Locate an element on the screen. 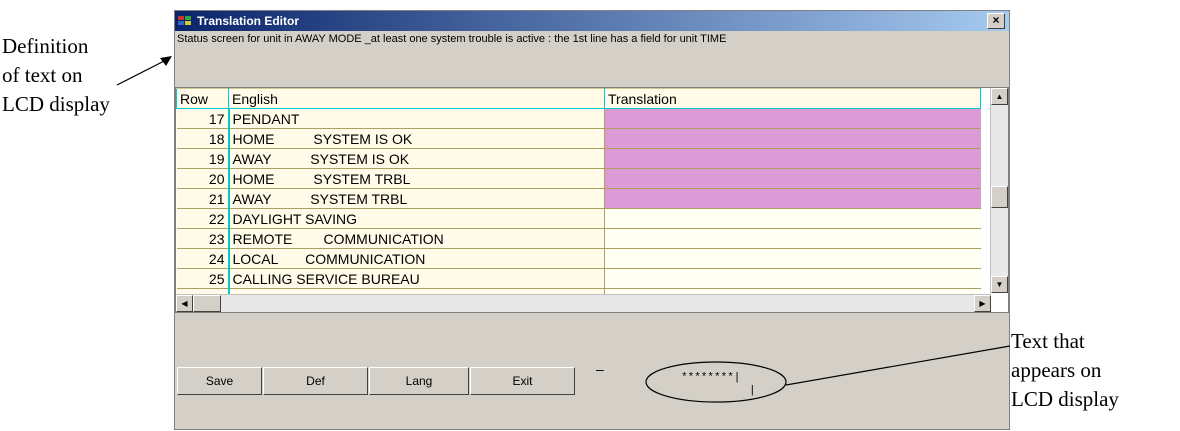  arrow-head-icon is located at coordinates (166, 61).